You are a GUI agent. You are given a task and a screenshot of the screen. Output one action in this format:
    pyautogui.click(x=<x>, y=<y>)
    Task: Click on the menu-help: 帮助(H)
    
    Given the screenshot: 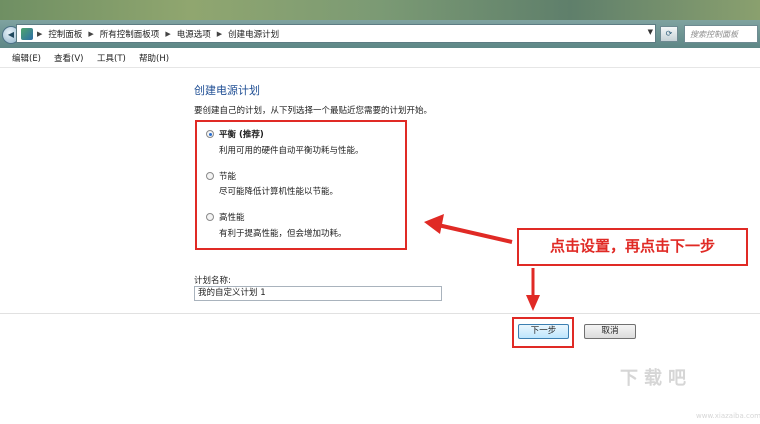 What is the action you would take?
    pyautogui.click(x=154, y=58)
    